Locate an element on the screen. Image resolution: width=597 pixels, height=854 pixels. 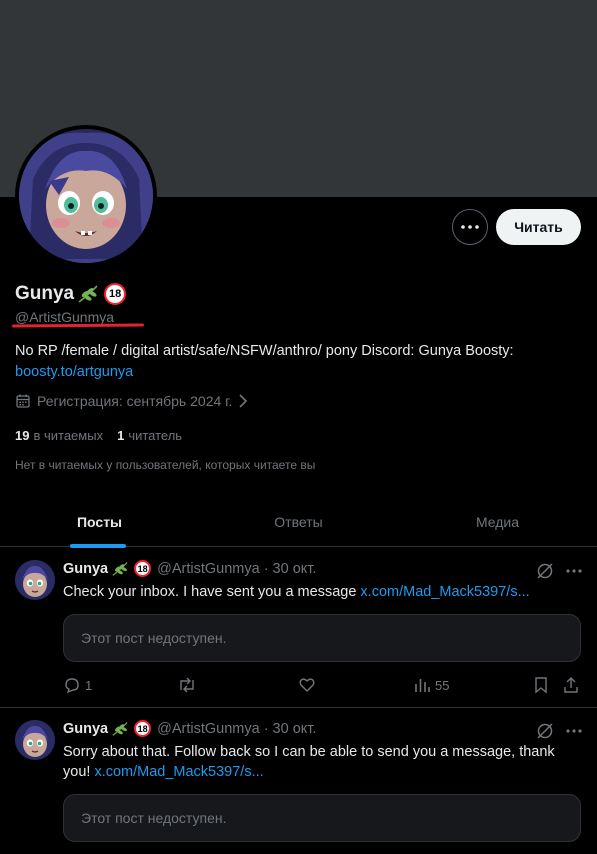
tab-label: Посты is located at coordinates (99, 521).